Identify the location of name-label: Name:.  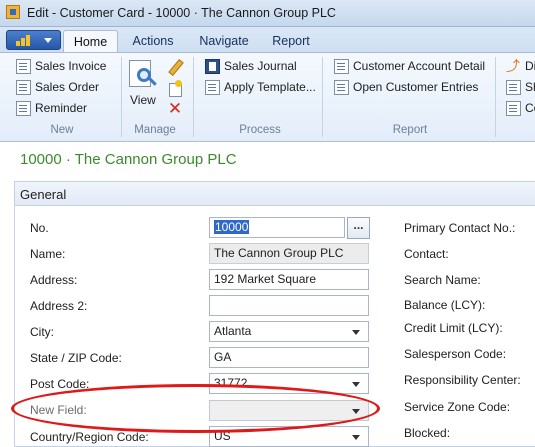
(48, 254).